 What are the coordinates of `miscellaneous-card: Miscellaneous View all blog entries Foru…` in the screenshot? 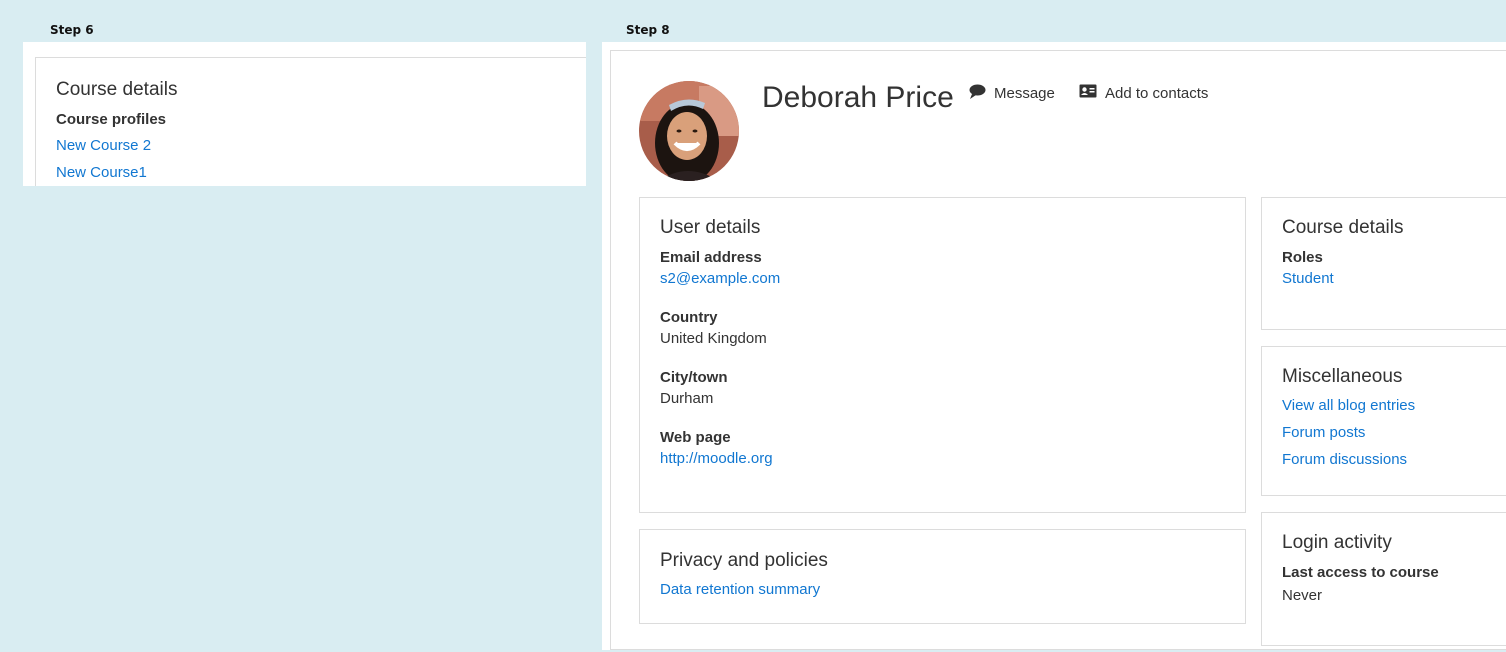 It's located at (1383, 421).